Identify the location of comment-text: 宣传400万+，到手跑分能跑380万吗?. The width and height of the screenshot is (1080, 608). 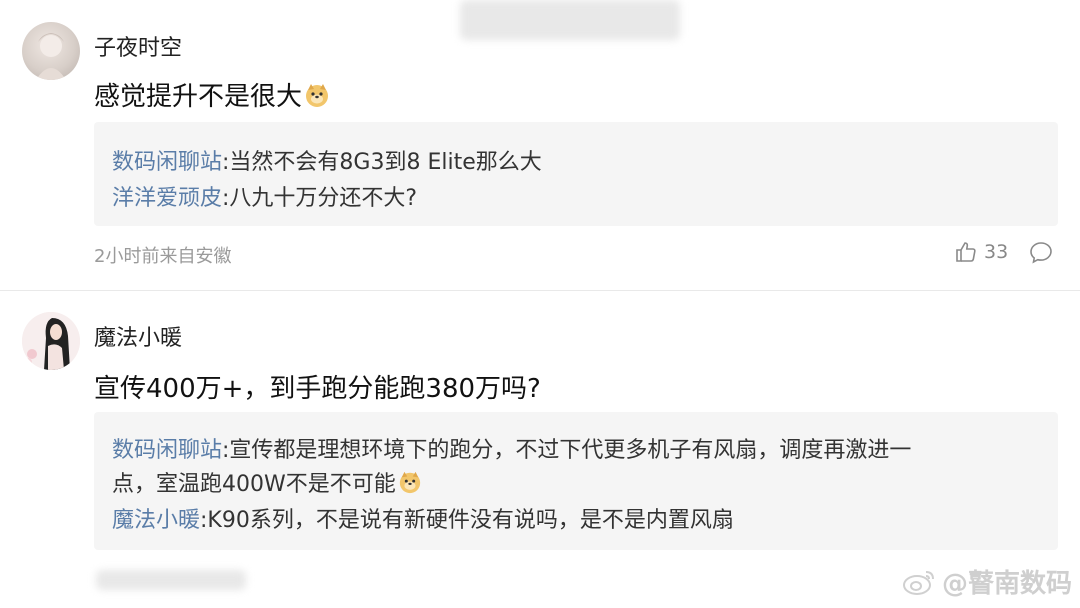
(317, 389).